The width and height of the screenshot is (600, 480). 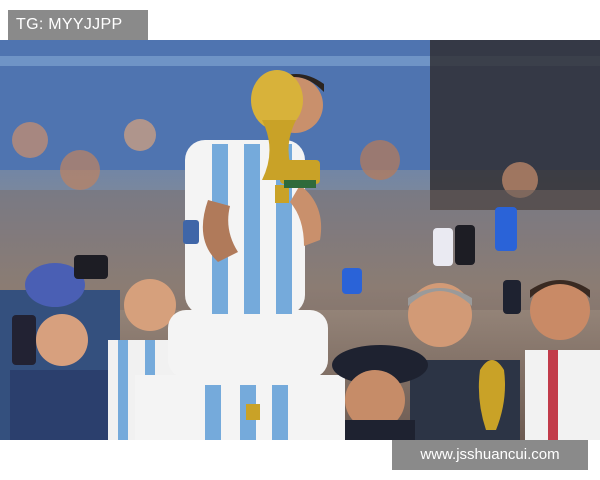 What do you see at coordinates (562, 360) in the screenshot?
I see `fan-right-young` at bounding box center [562, 360].